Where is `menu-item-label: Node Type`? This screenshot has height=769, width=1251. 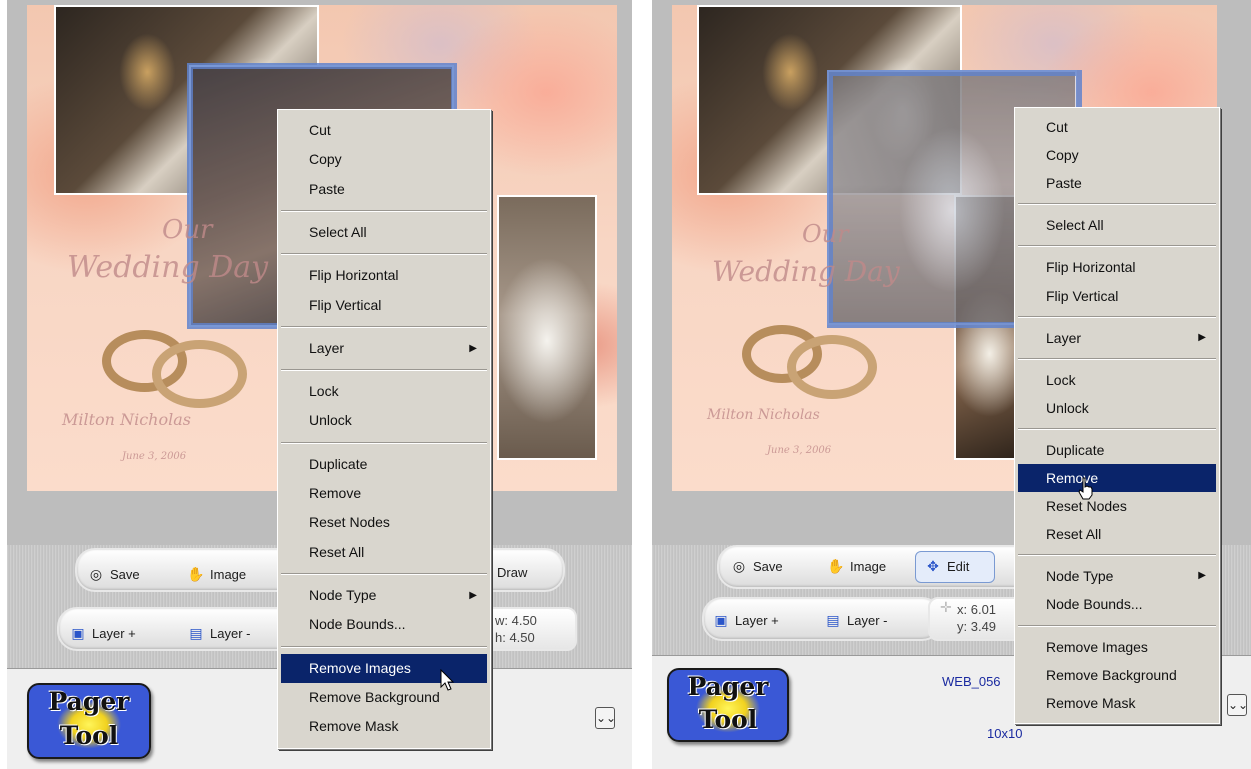 menu-item-label: Node Type is located at coordinates (343, 594).